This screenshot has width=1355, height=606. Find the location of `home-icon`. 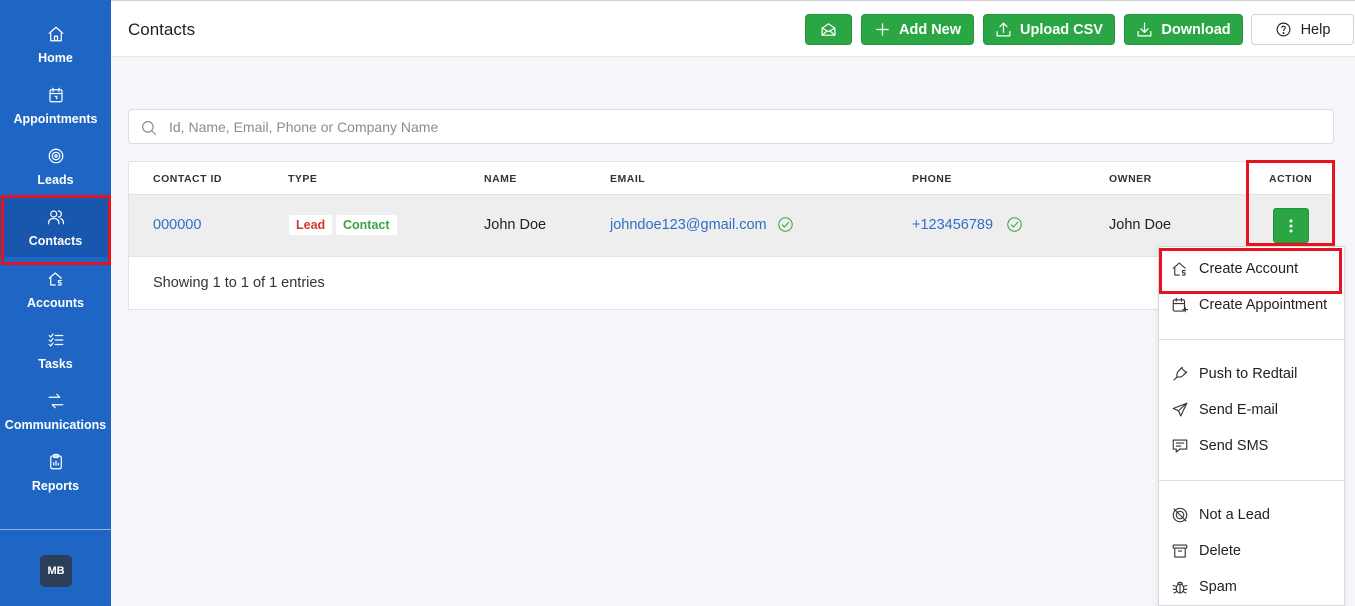

home-icon is located at coordinates (55, 34).